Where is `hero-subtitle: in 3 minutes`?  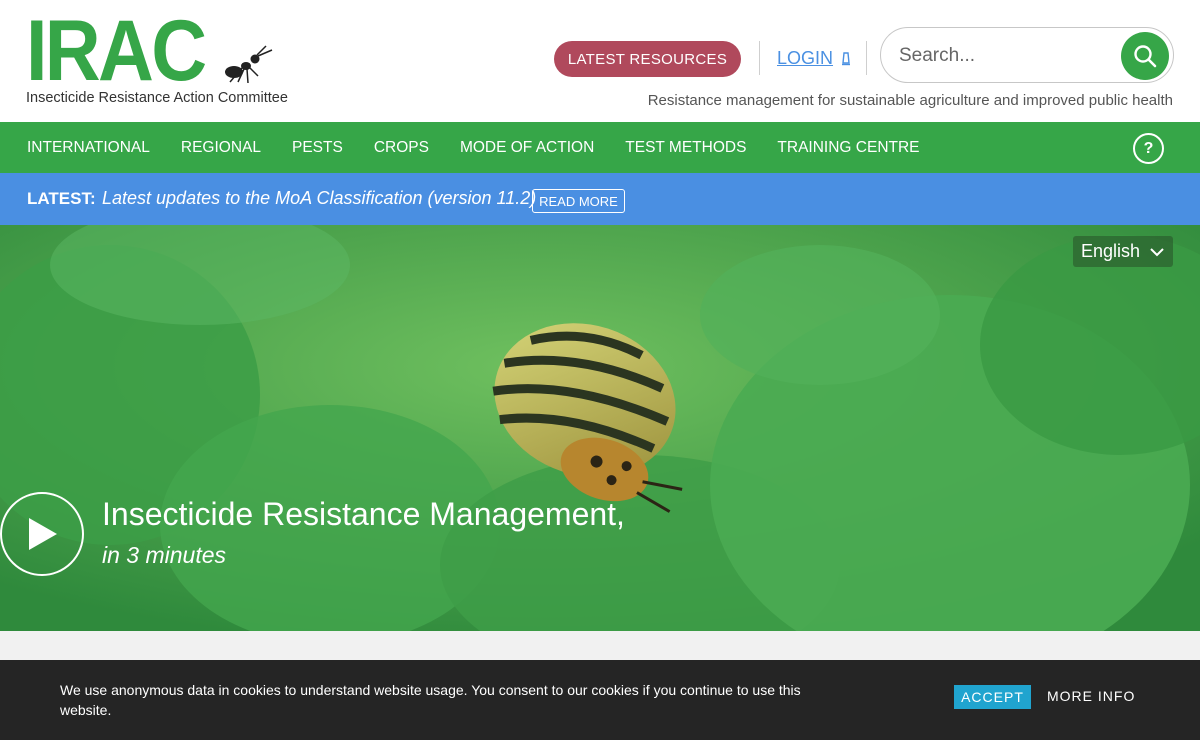 hero-subtitle: in 3 minutes is located at coordinates (164, 555).